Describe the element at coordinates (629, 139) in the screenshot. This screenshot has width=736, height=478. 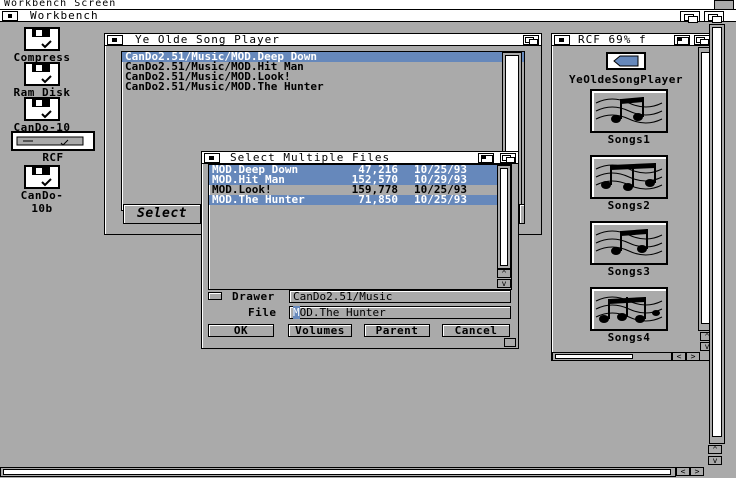
I see `icon-label: Songs1` at that location.